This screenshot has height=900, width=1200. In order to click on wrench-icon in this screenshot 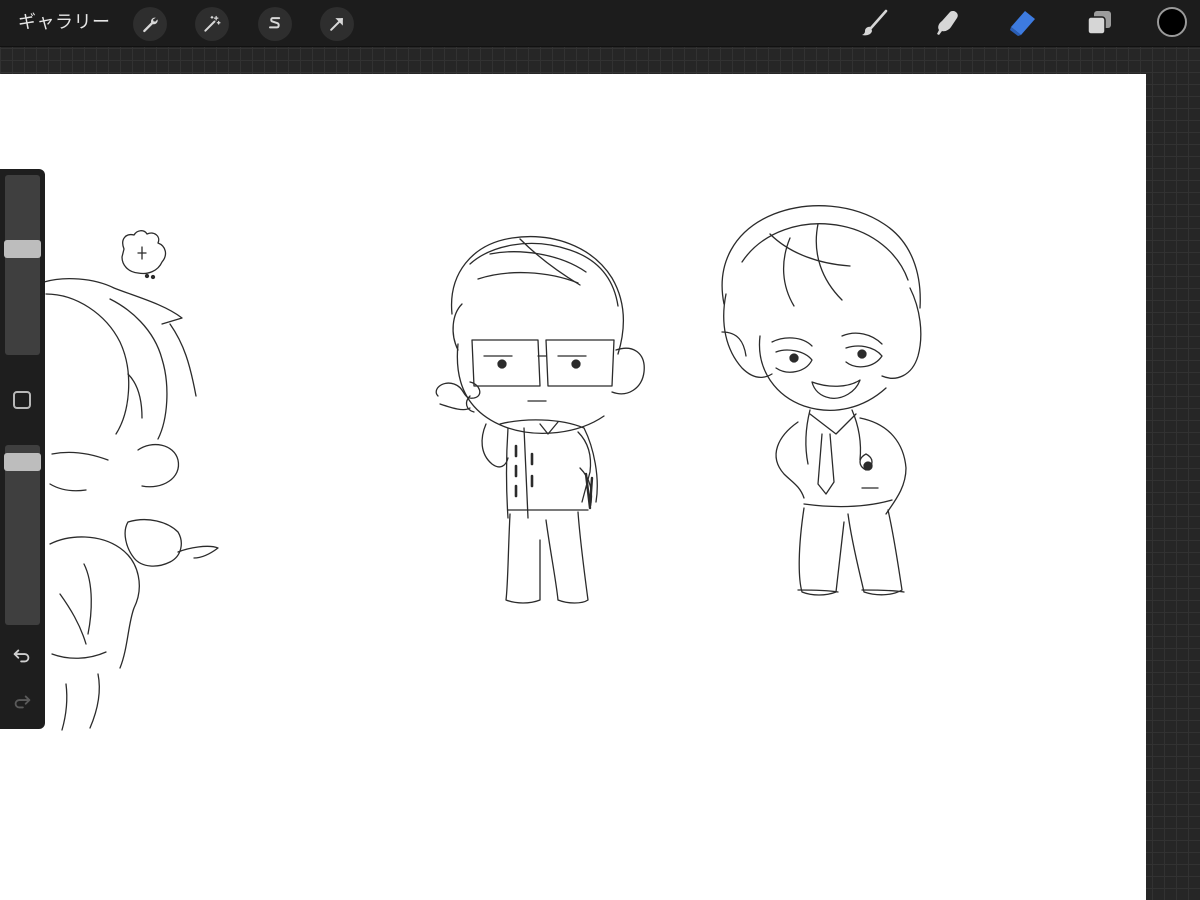, I will do `click(150, 25)`.